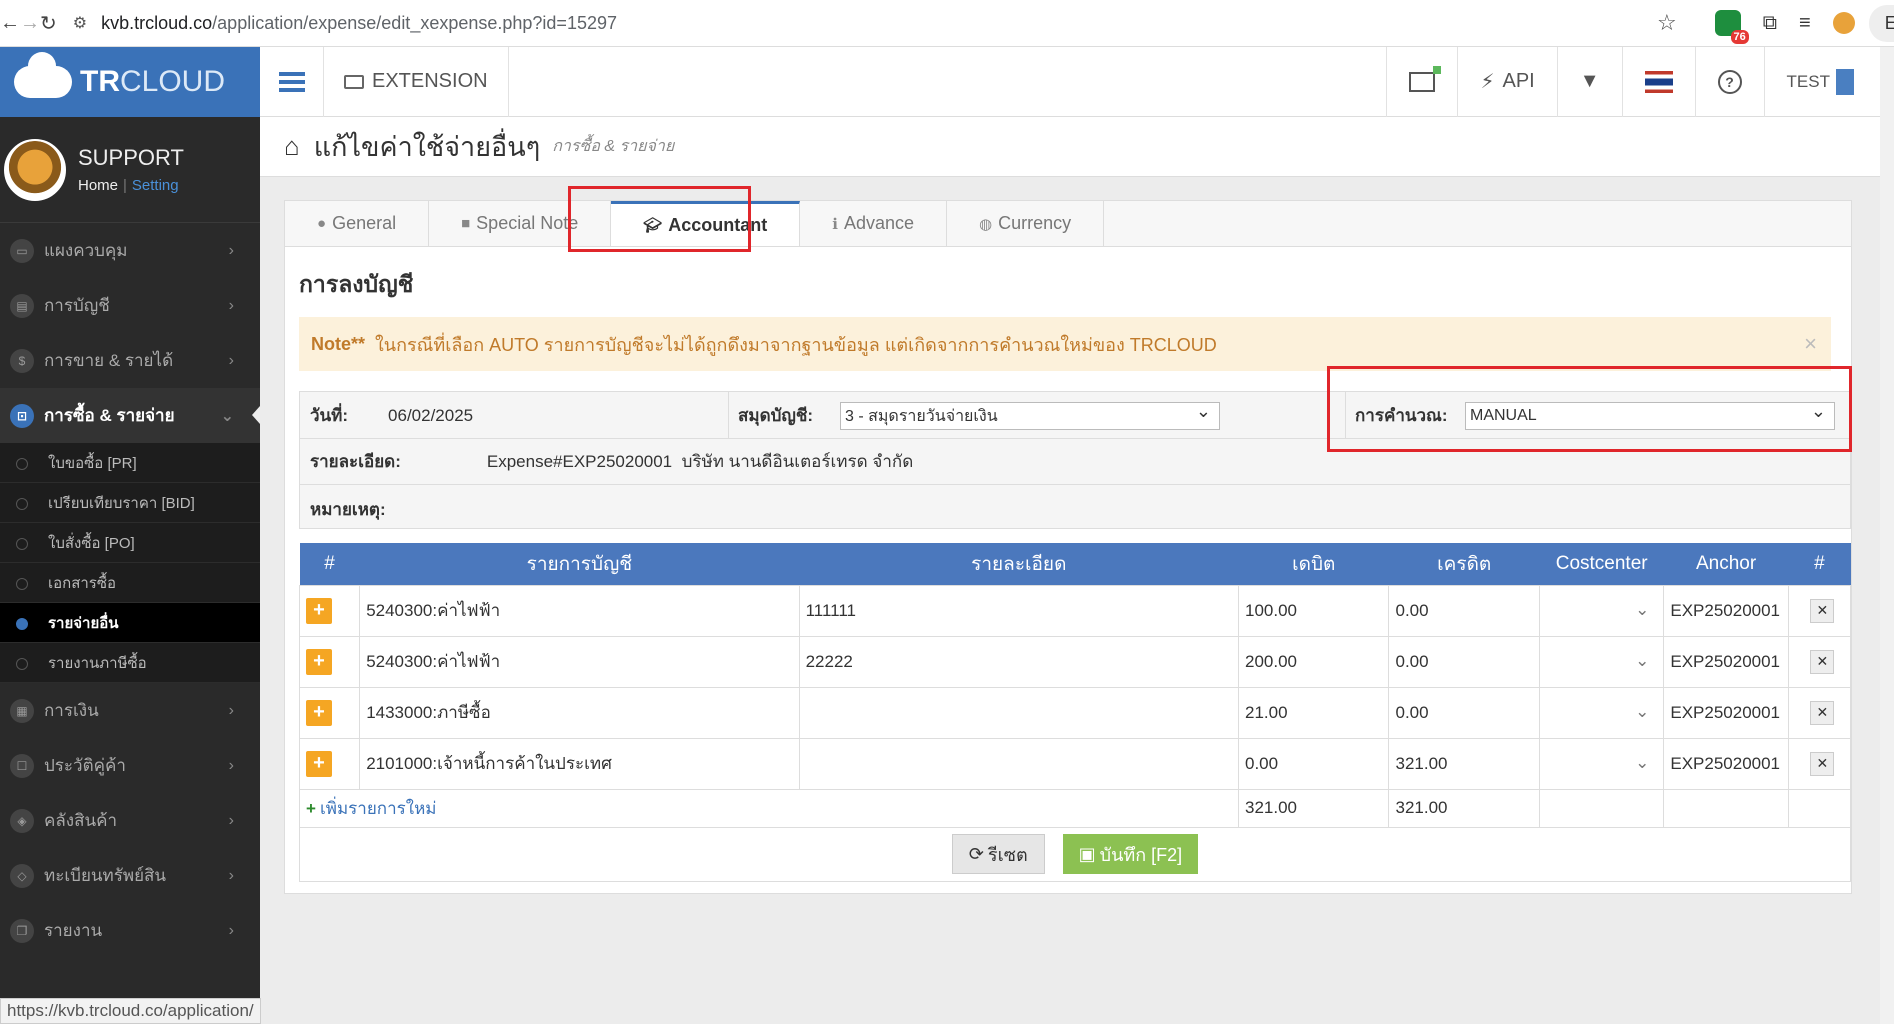 This screenshot has height=1024, width=1894. What do you see at coordinates (22, 415) in the screenshot?
I see `cart-icon: ⊡` at bounding box center [22, 415].